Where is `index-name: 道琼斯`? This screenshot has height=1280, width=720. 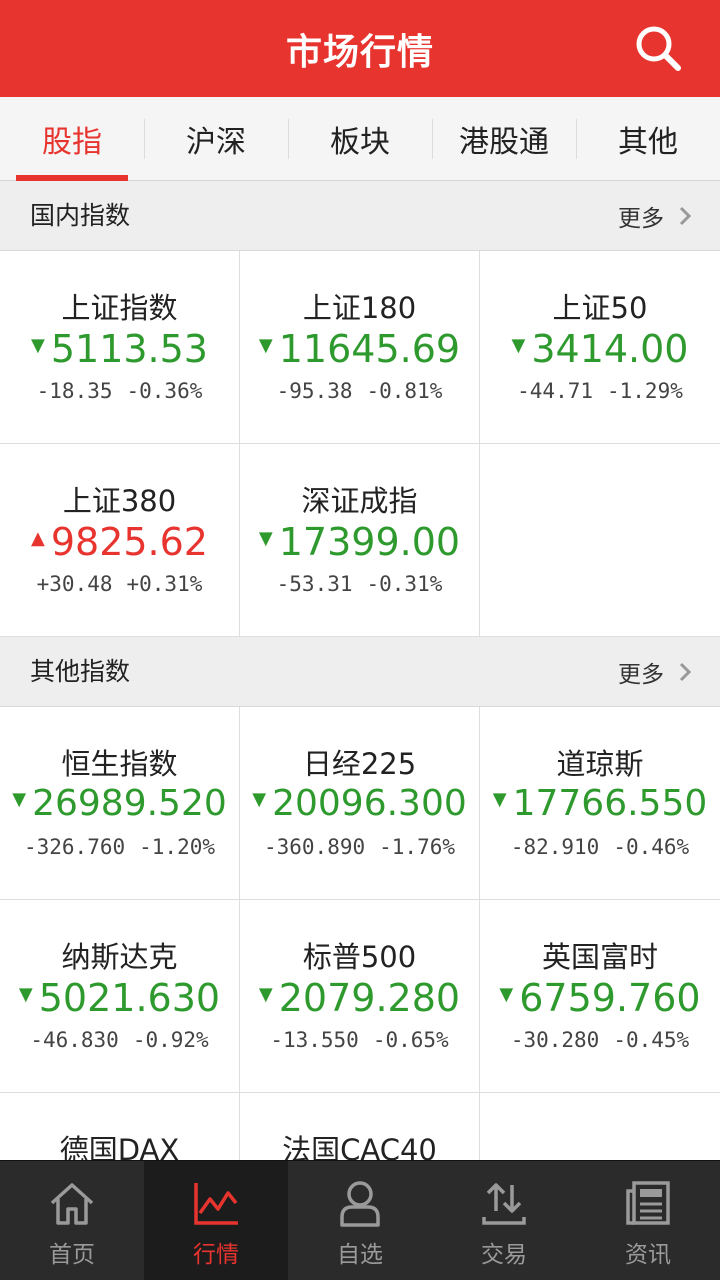 index-name: 道琼斯 is located at coordinates (600, 764).